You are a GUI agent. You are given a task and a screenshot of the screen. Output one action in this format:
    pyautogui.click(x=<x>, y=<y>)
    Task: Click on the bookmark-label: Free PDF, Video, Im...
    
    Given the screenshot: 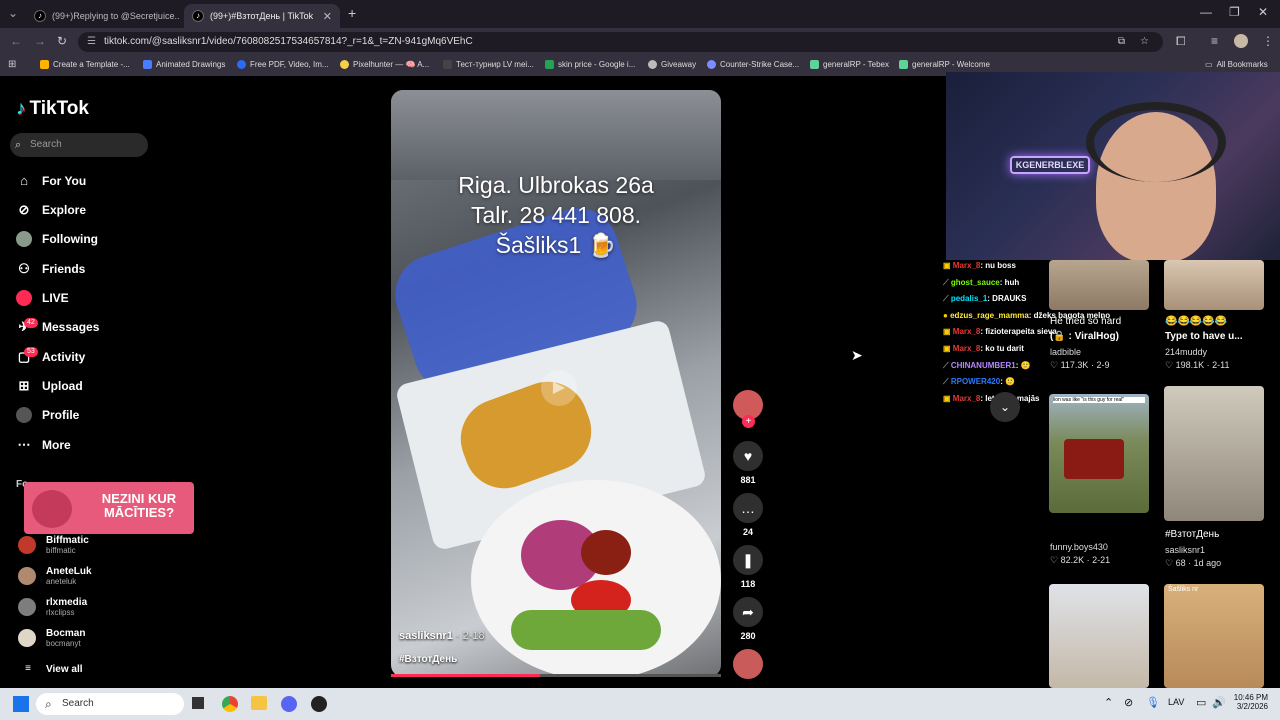 What is the action you would take?
    pyautogui.click(x=289, y=64)
    